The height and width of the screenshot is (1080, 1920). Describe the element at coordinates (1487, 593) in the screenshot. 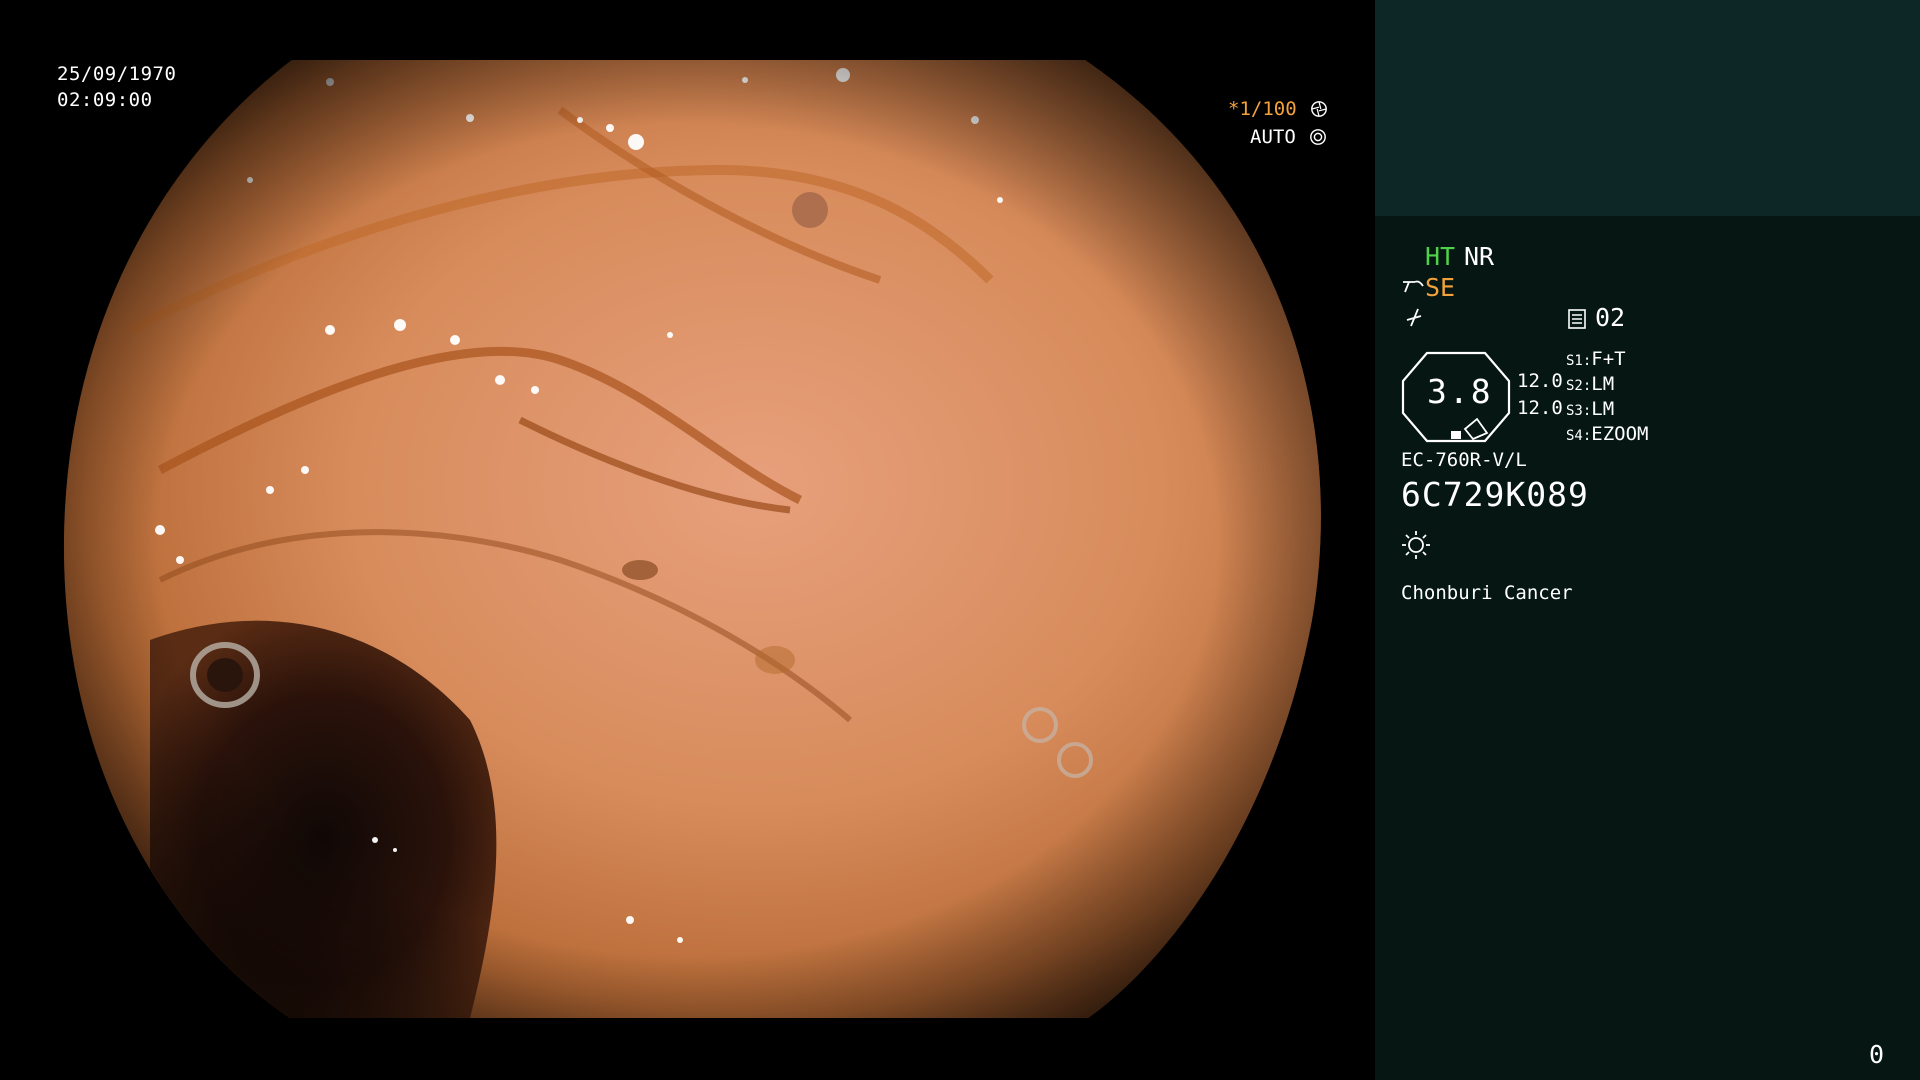

I see `institution-name: Chonburi Cancer` at that location.